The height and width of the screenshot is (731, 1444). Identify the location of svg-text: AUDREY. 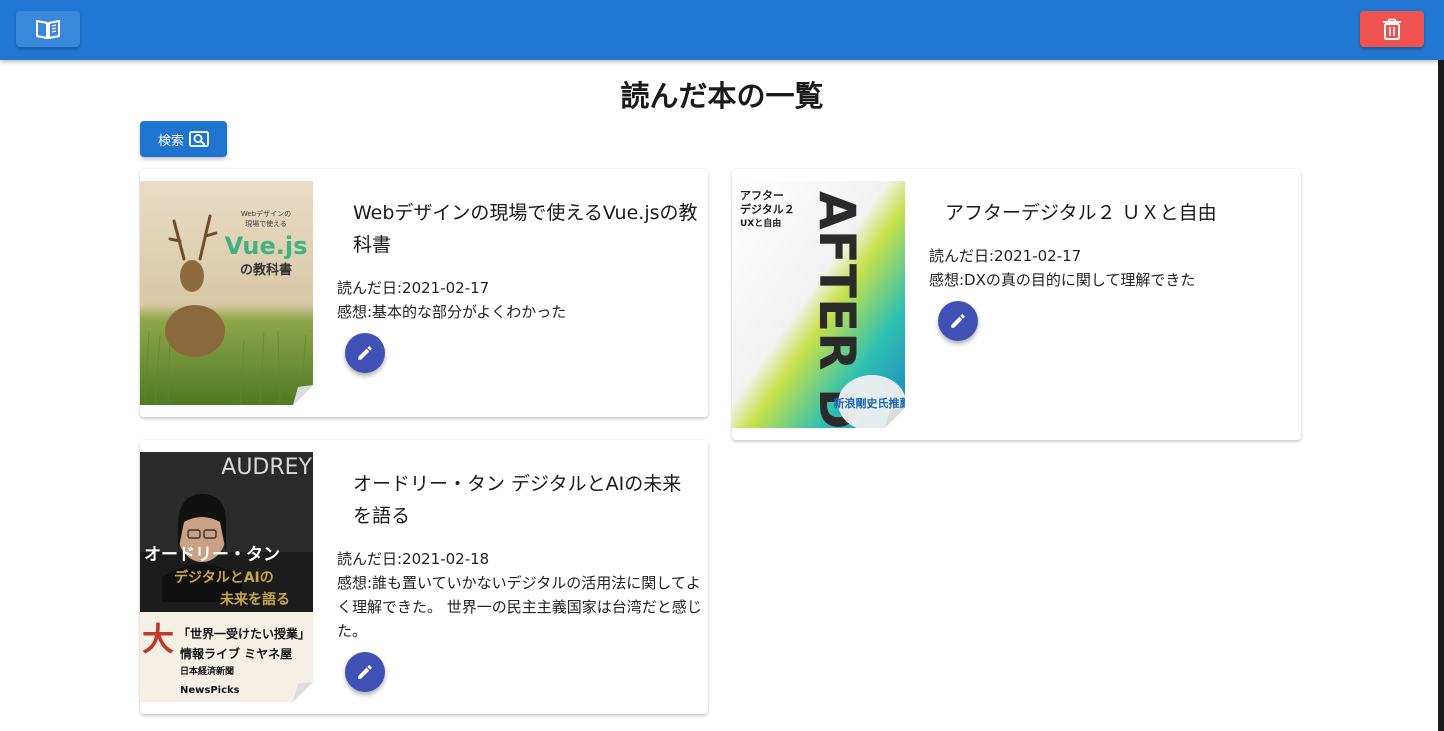
(266, 467).